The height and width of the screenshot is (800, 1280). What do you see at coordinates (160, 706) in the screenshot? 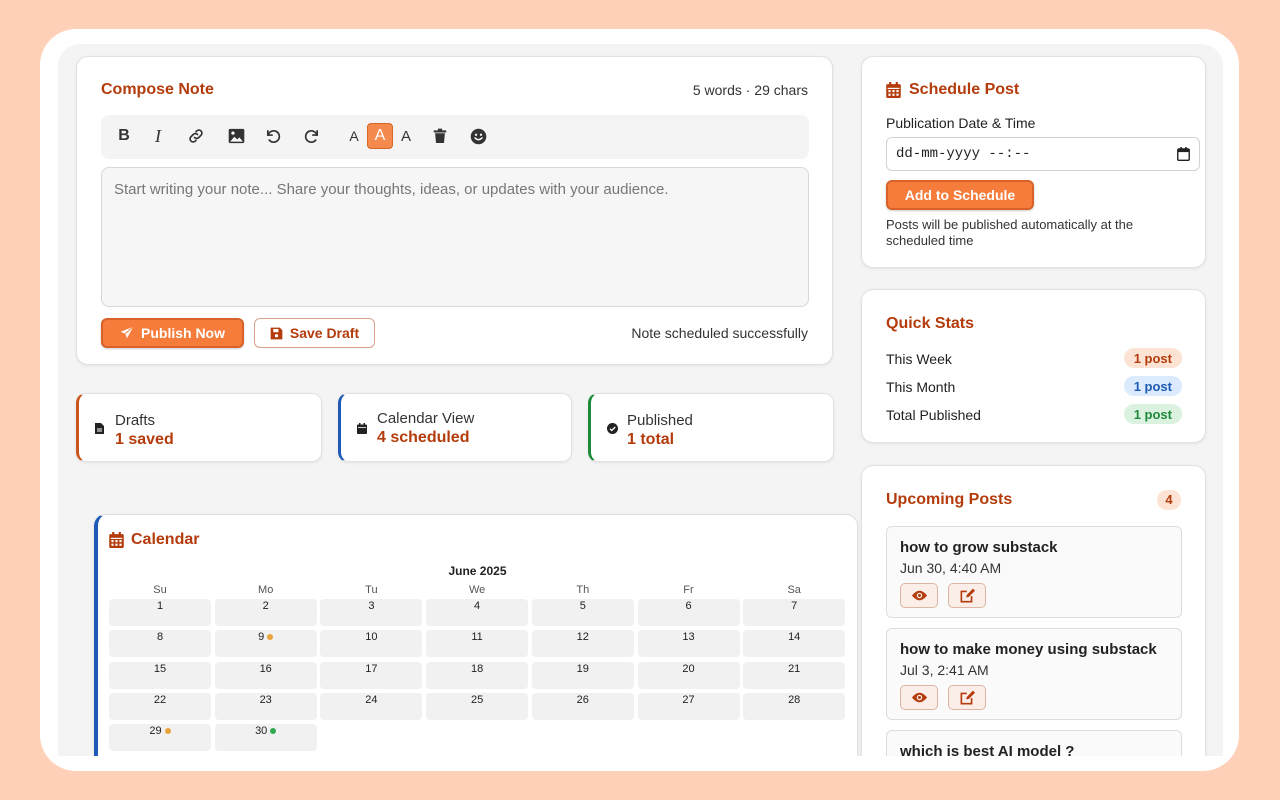
I see `calendar-day: 22` at bounding box center [160, 706].